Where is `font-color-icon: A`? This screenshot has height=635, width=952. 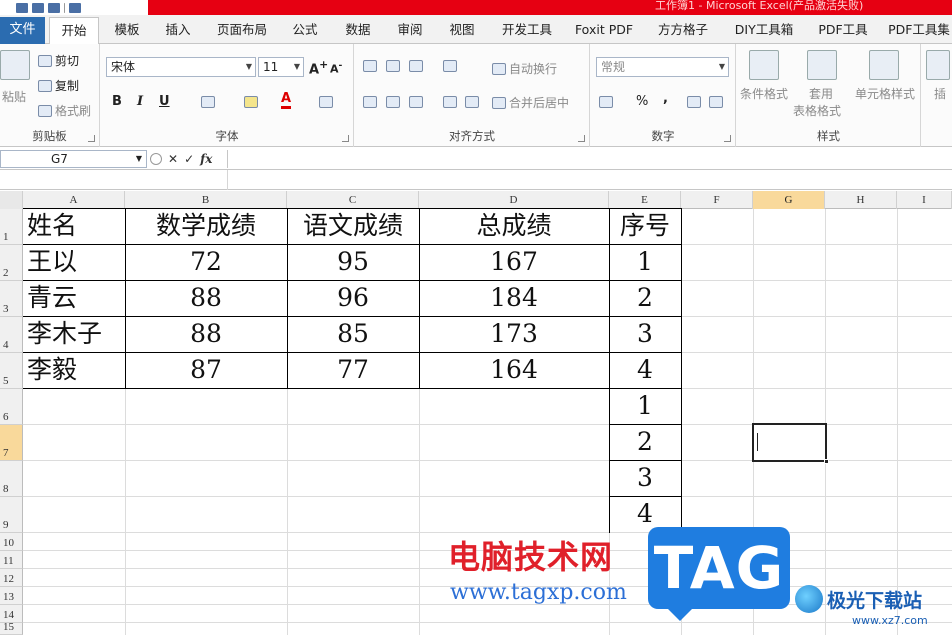
font-color-icon: A is located at coordinates (286, 100).